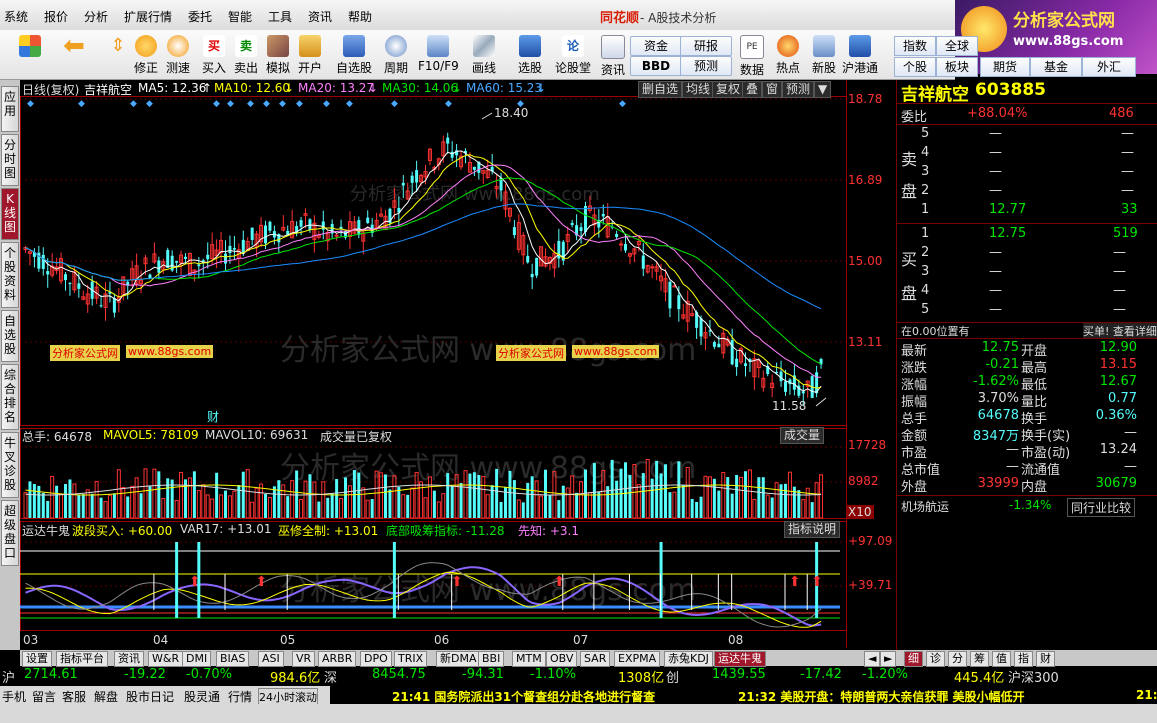 The image size is (1157, 723). I want to click on buy-price: 12.75, so click(1007, 233).